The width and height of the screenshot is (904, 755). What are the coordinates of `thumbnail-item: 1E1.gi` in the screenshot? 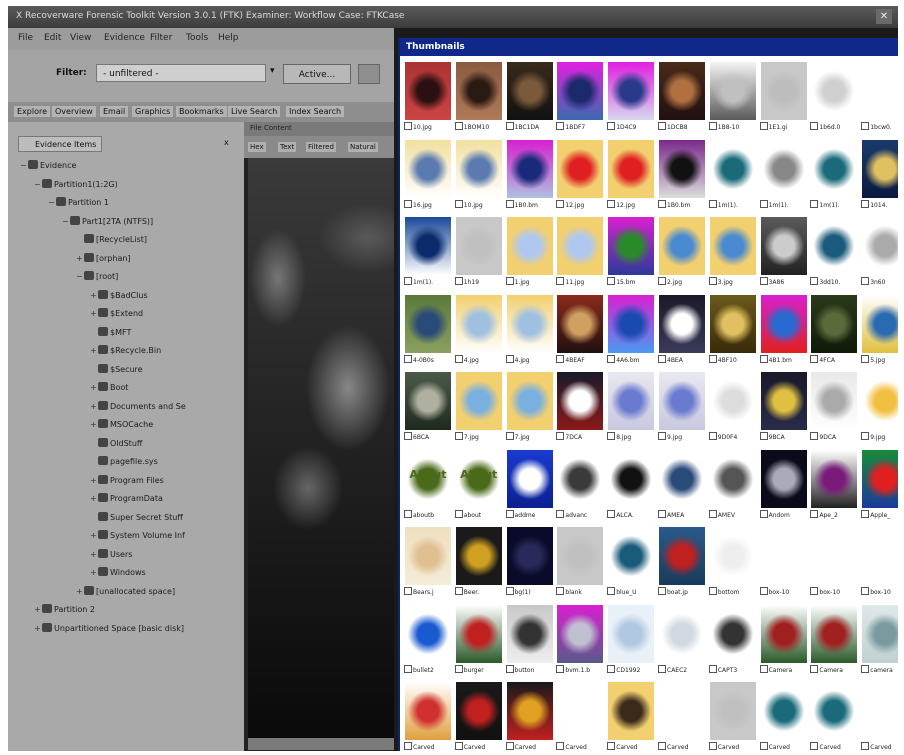 It's located at (783, 100).